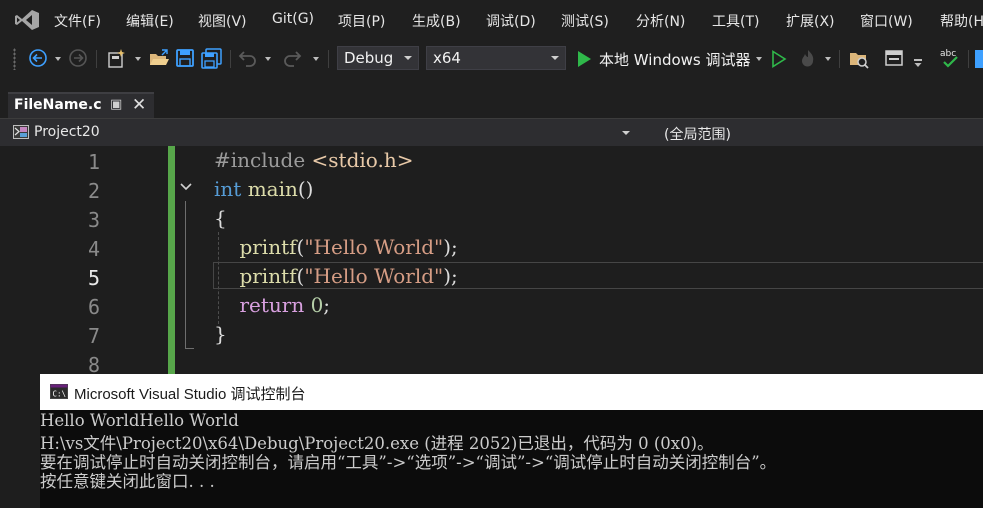 This screenshot has width=983, height=508. What do you see at coordinates (78, 58) in the screenshot?
I see `forward-icon` at bounding box center [78, 58].